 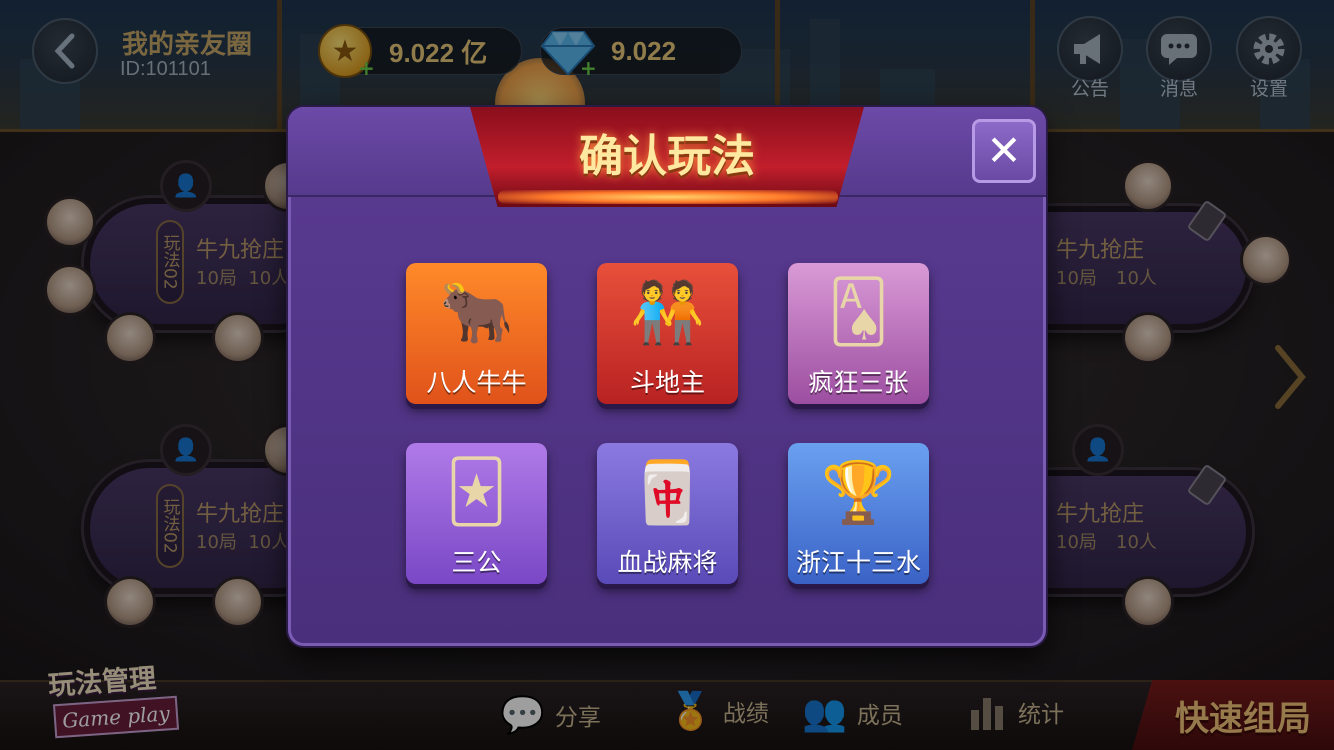 I want to click on game-label: 八人牛牛, so click(x=476, y=382).